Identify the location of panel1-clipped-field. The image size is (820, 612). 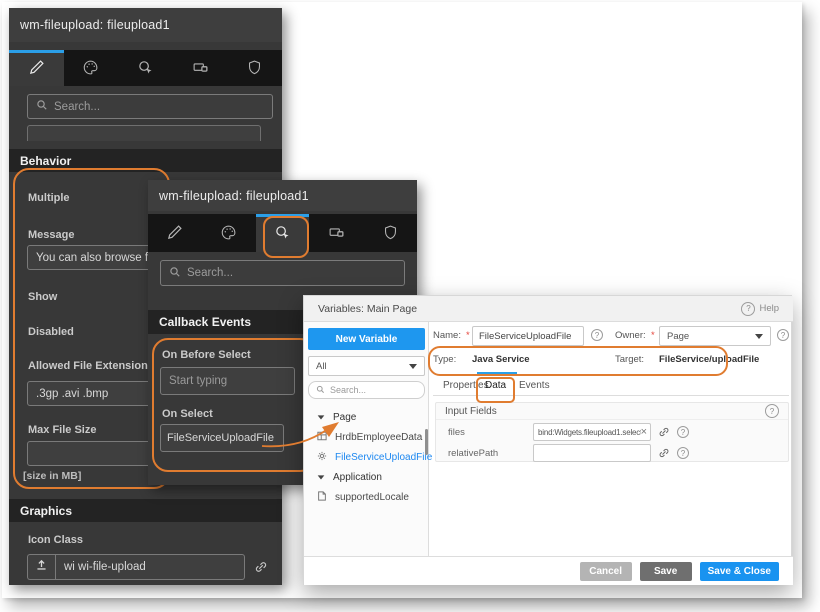
(144, 133).